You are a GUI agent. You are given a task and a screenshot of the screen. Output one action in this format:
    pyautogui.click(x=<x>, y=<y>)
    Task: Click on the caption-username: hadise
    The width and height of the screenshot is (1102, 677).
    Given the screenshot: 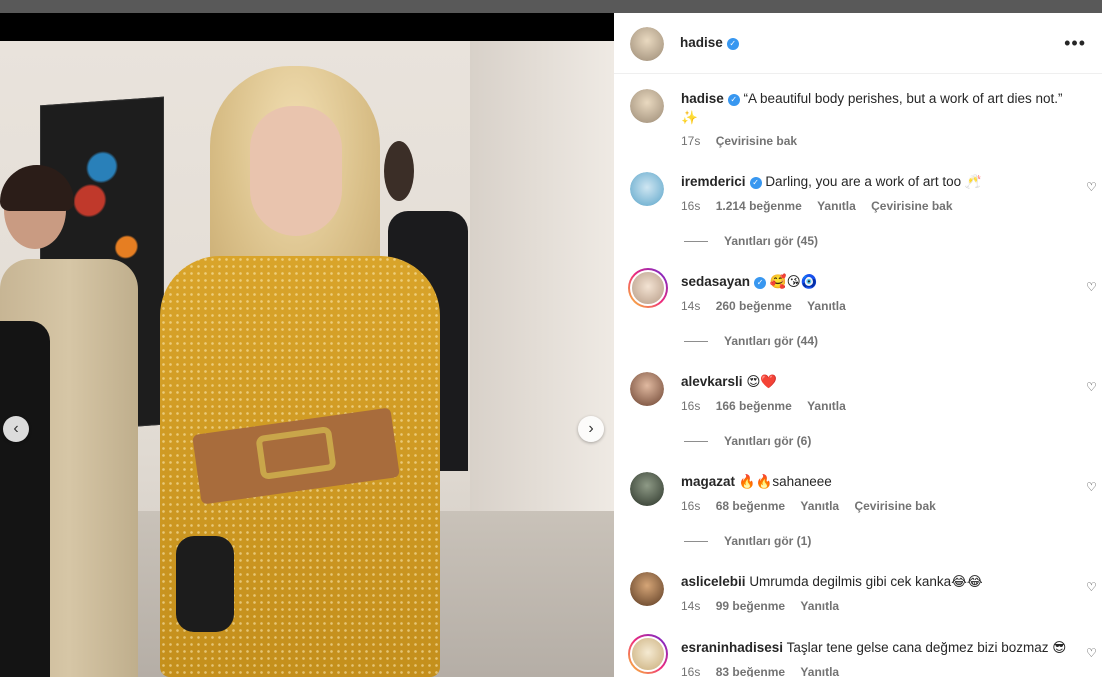 What is the action you would take?
    pyautogui.click(x=702, y=98)
    